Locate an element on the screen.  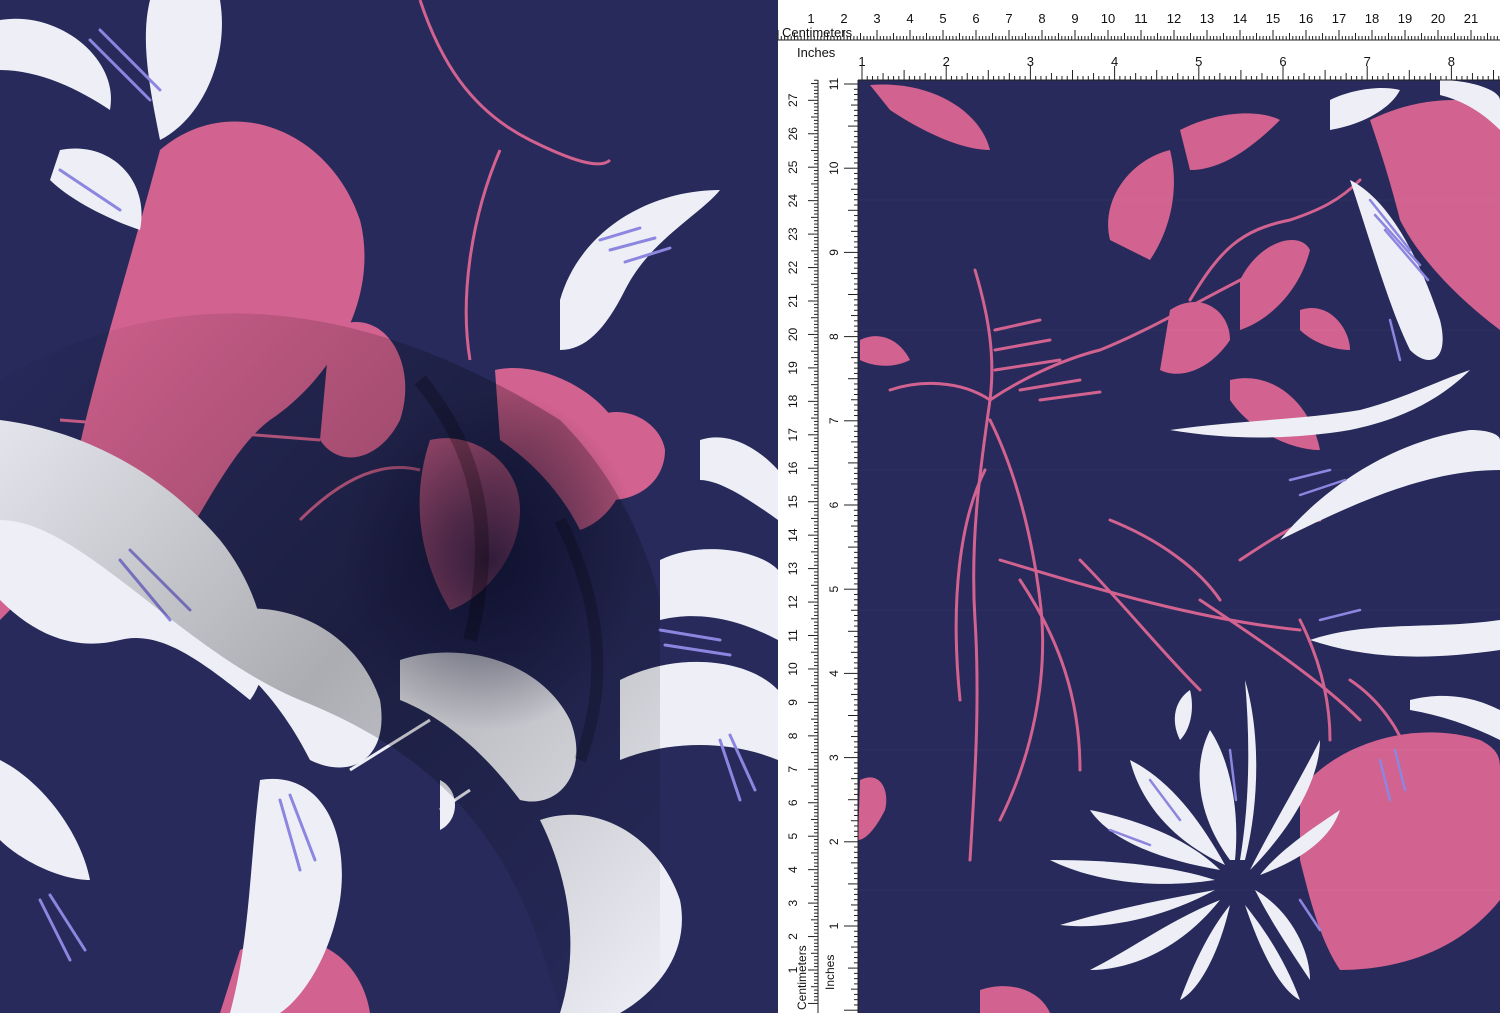
ruler-top-cm-number: 11 is located at coordinates (1141, 18).